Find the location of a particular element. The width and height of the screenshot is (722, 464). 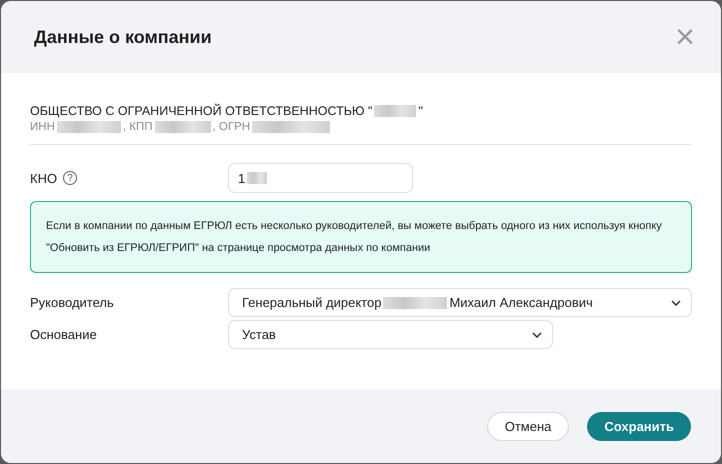

field-label: Основание is located at coordinates (64, 334).